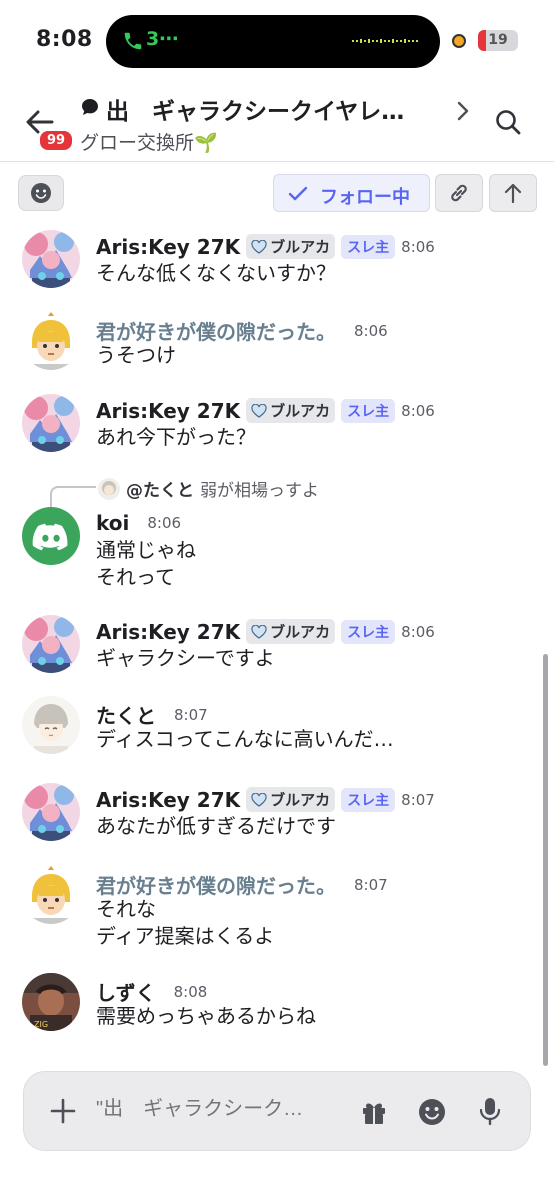  I want to click on message-line: ギャラクシーですよ, so click(185, 658).